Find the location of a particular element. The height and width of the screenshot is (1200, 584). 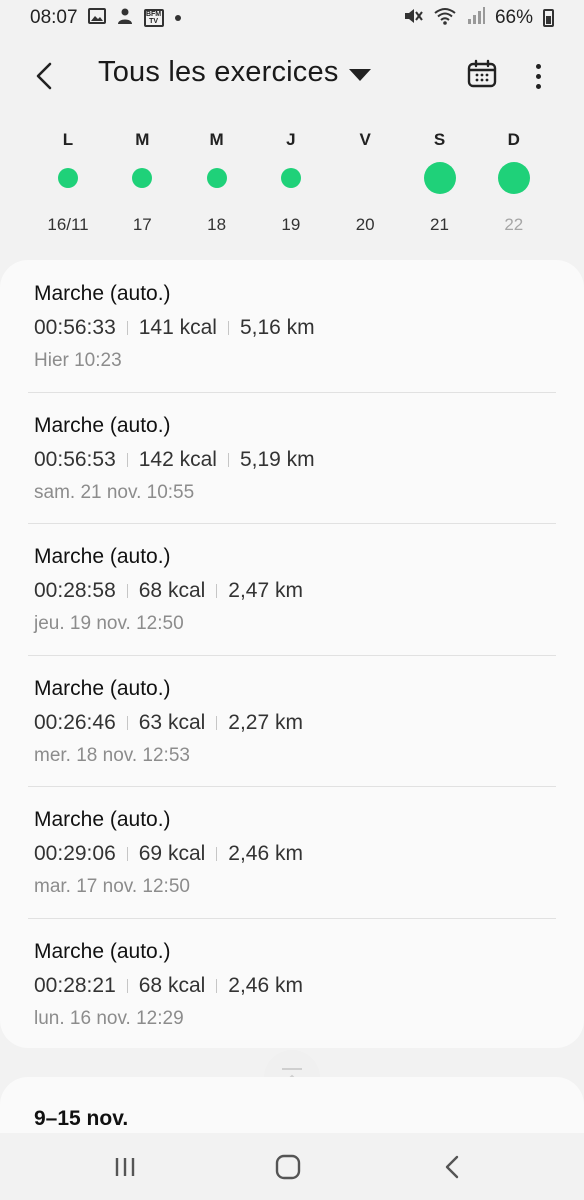

exercise-duration: 00:29:06 is located at coordinates (75, 853).